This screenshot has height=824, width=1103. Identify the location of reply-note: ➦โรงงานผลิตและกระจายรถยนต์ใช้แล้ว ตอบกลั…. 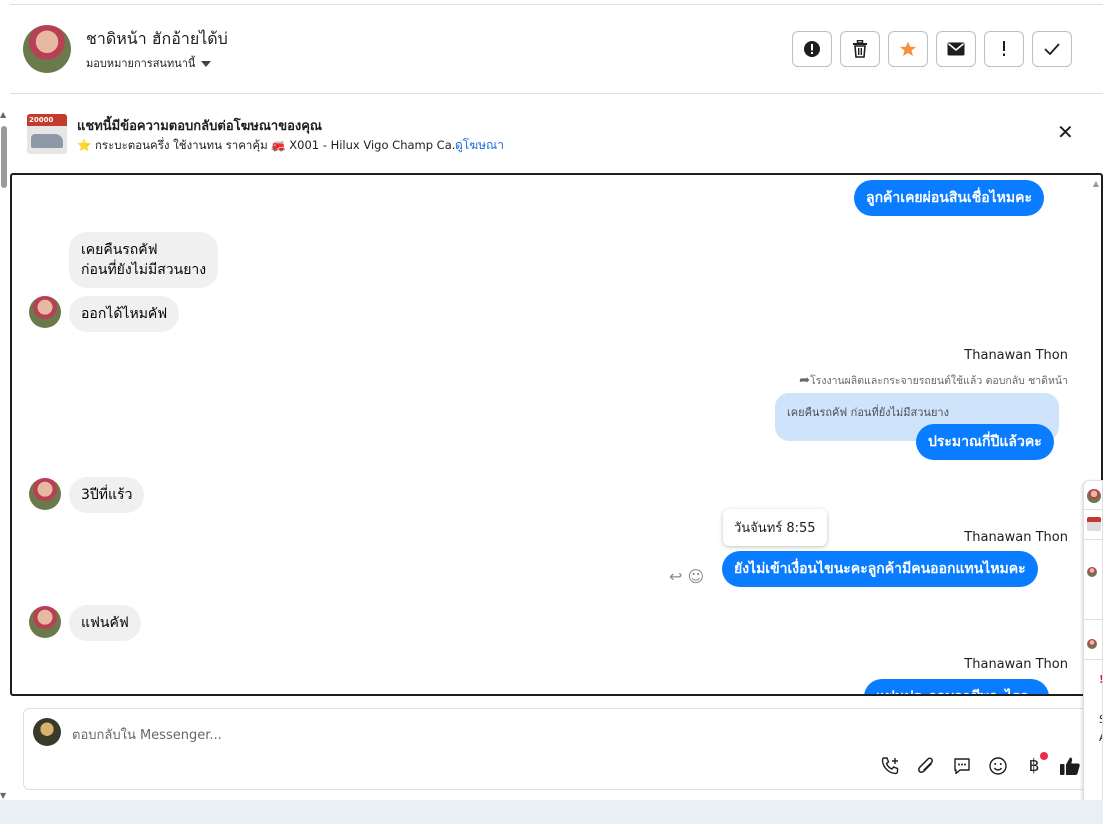
(933, 380).